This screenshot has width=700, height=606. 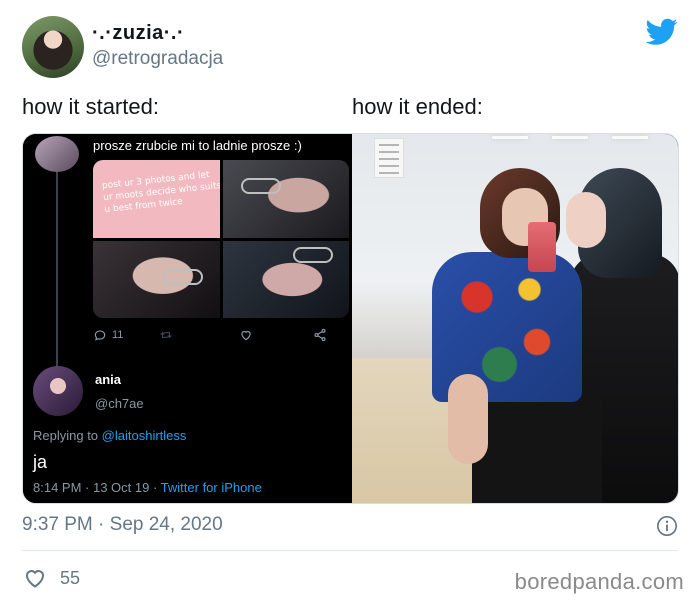 What do you see at coordinates (144, 435) in the screenshot?
I see `replying-to-handle: @laitoshirtless` at bounding box center [144, 435].